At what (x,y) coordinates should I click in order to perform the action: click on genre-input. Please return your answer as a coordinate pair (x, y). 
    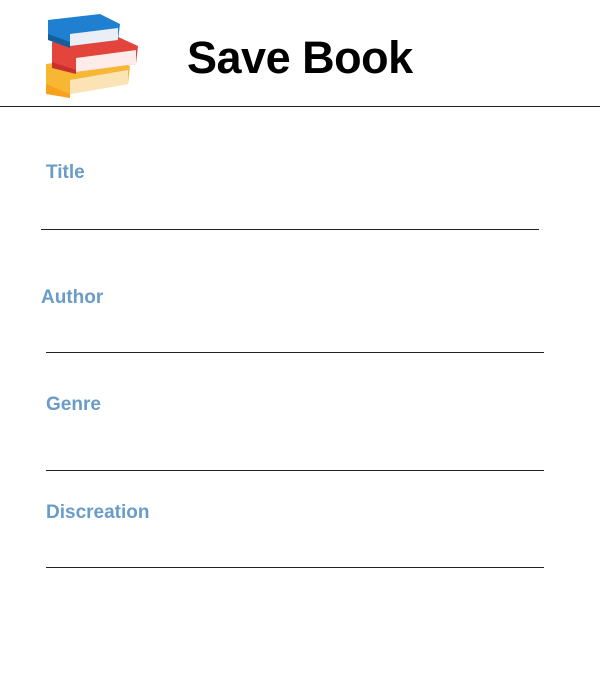
    Looking at the image, I should click on (295, 455).